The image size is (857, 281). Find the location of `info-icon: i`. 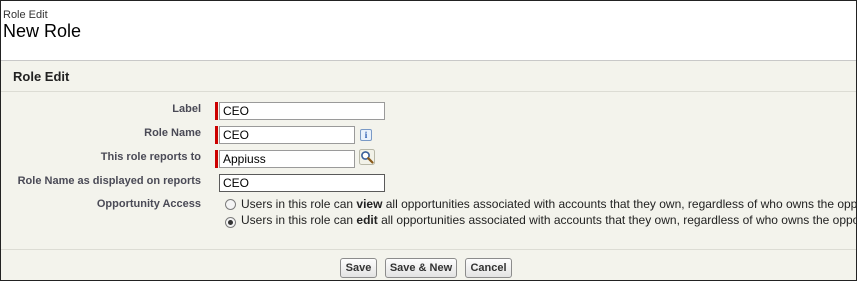

info-icon: i is located at coordinates (366, 135).